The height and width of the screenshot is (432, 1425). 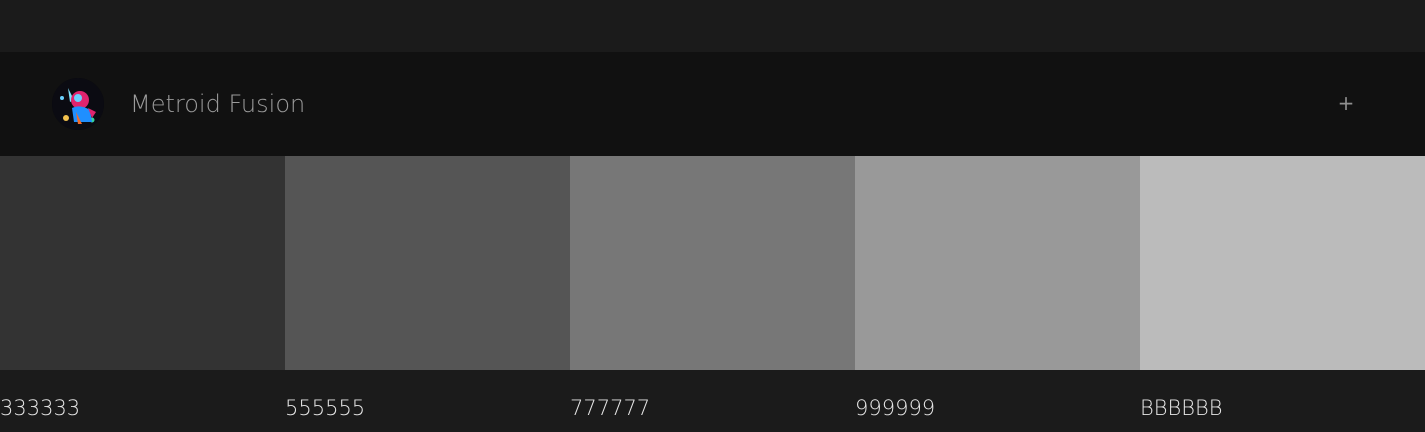 I want to click on color-labels: 333333 555555 777777 999999 BBBBBB, so click(x=712, y=401).